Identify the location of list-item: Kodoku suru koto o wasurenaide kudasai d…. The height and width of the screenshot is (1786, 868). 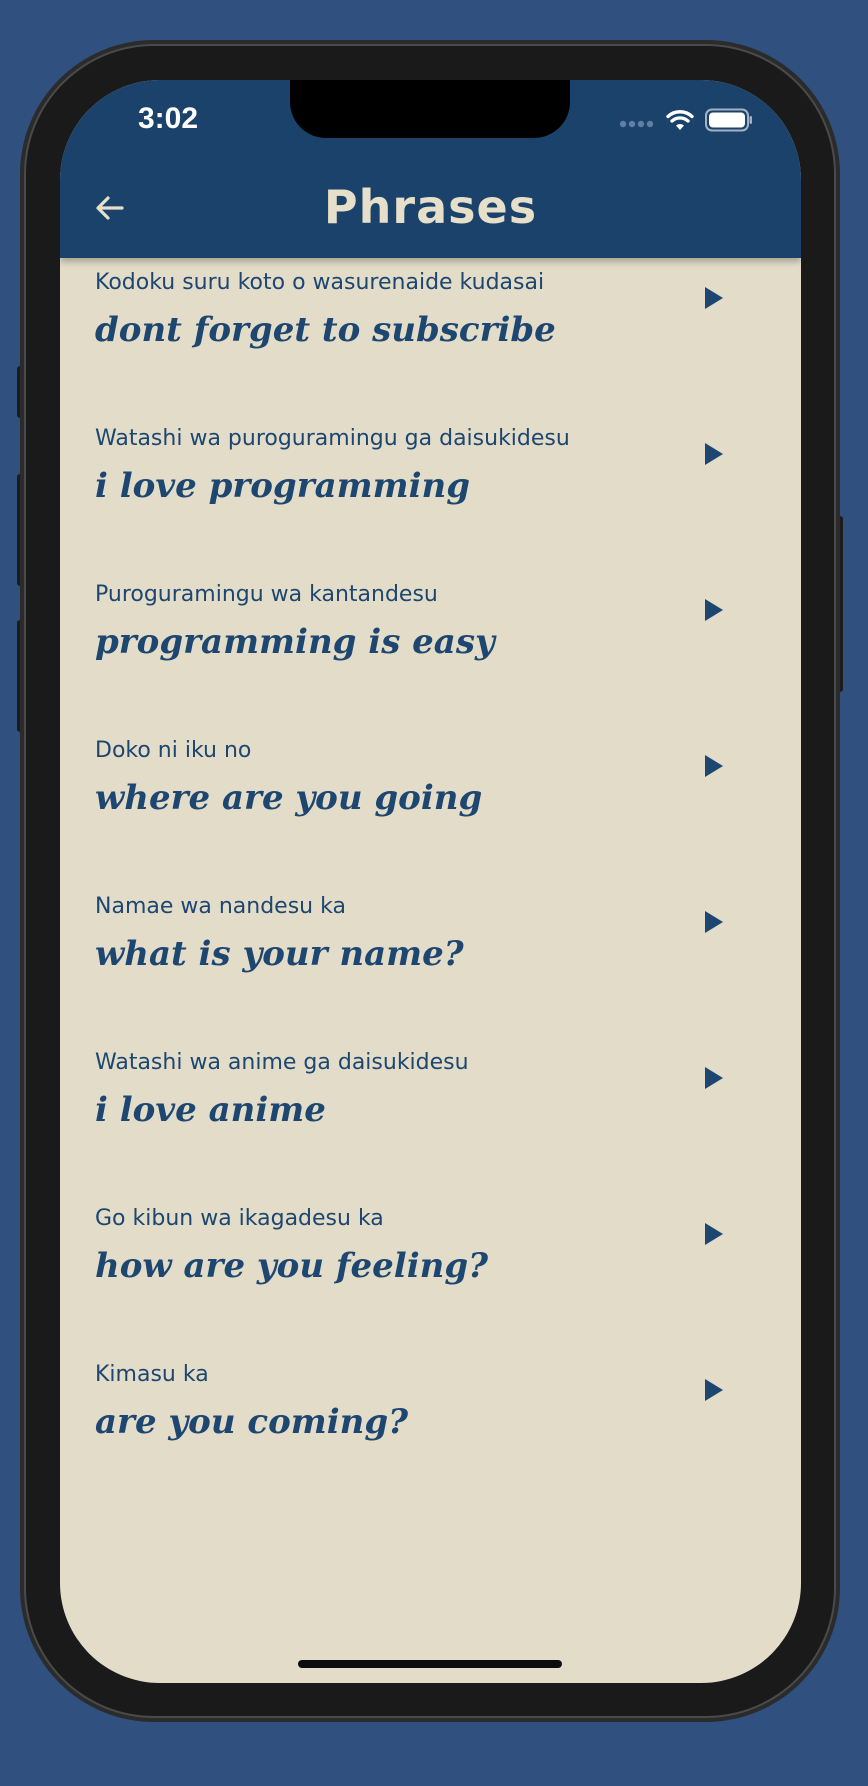
(430, 336).